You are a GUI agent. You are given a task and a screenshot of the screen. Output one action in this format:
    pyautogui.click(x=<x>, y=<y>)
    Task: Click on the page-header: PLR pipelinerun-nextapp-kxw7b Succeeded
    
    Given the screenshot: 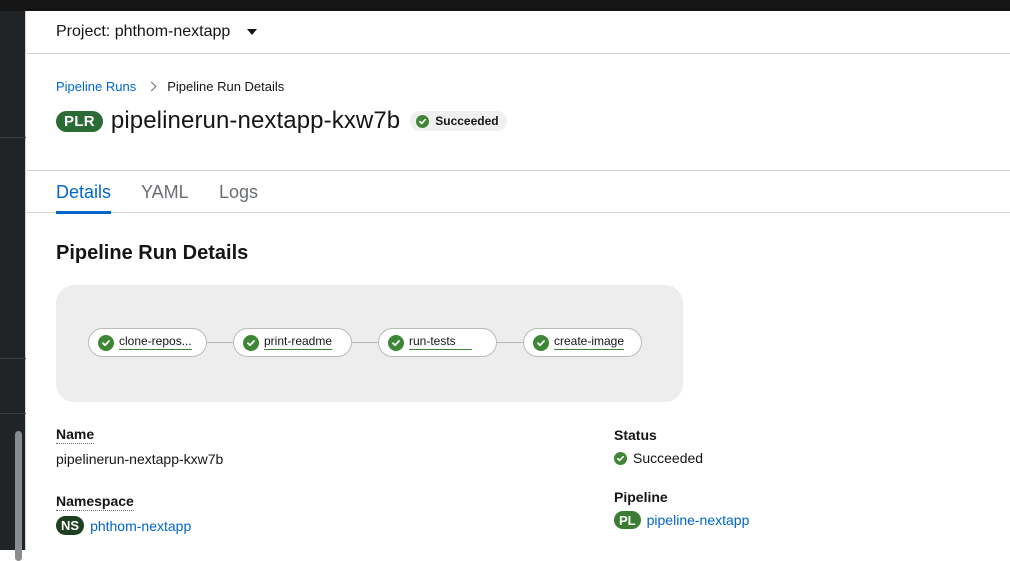 What is the action you would take?
    pyautogui.click(x=281, y=121)
    